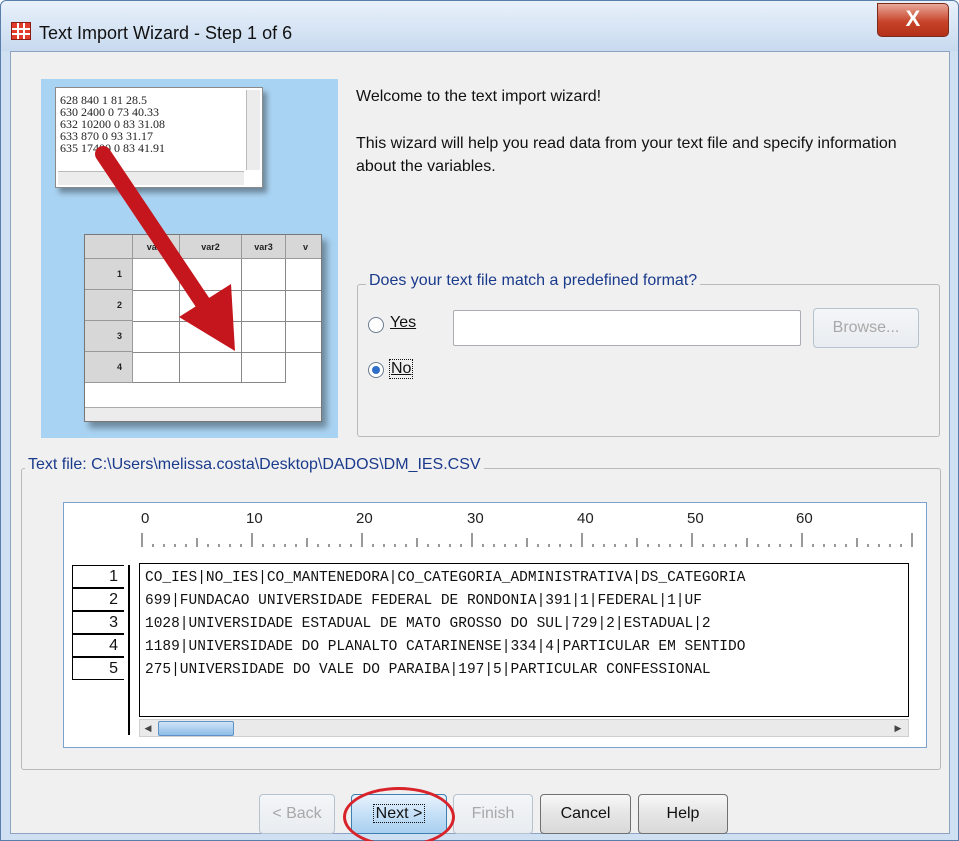 The height and width of the screenshot is (841, 959). I want to click on row-number: 4, so click(98, 645).